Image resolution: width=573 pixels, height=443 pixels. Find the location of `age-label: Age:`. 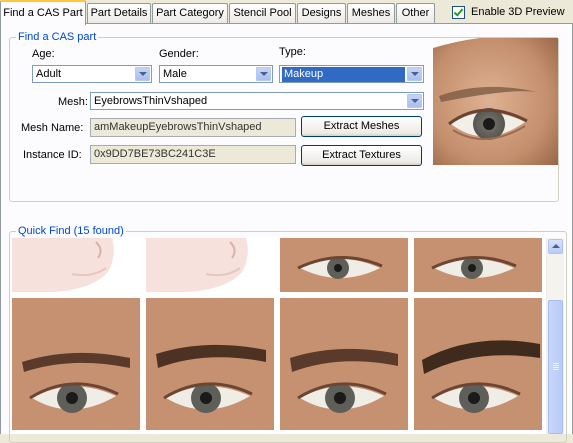

age-label: Age: is located at coordinates (43, 54).